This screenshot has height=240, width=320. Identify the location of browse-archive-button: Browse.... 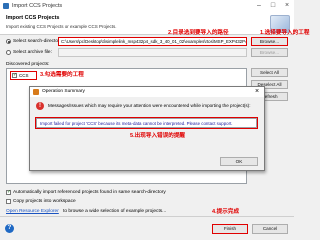
(269, 52).